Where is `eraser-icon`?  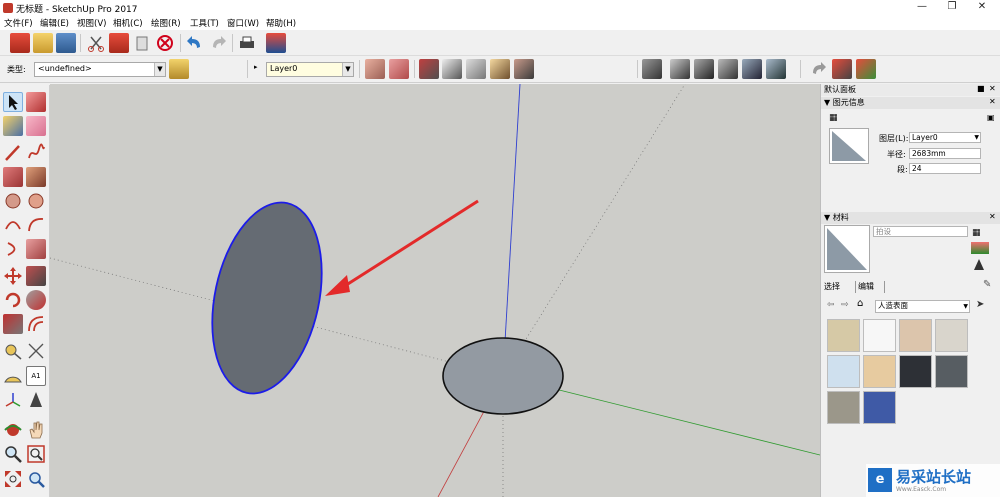 eraser-icon is located at coordinates (36, 126).